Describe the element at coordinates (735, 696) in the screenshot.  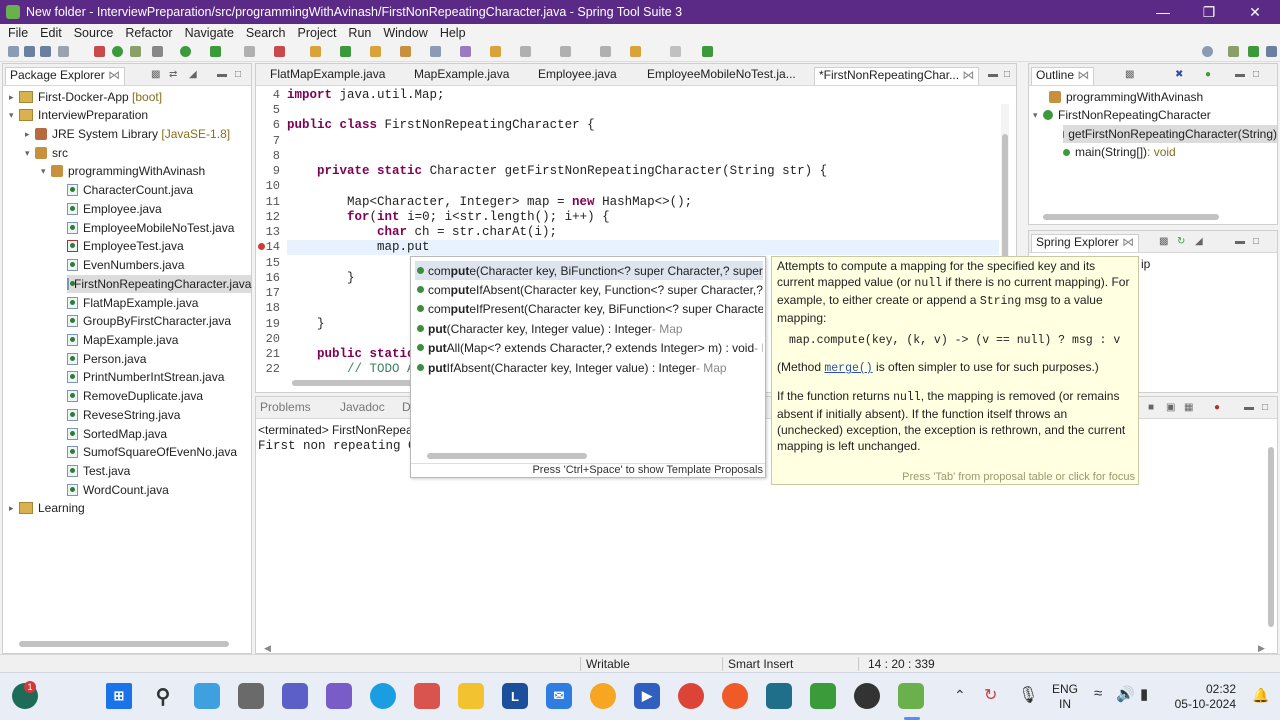
I see `postman-icon` at that location.